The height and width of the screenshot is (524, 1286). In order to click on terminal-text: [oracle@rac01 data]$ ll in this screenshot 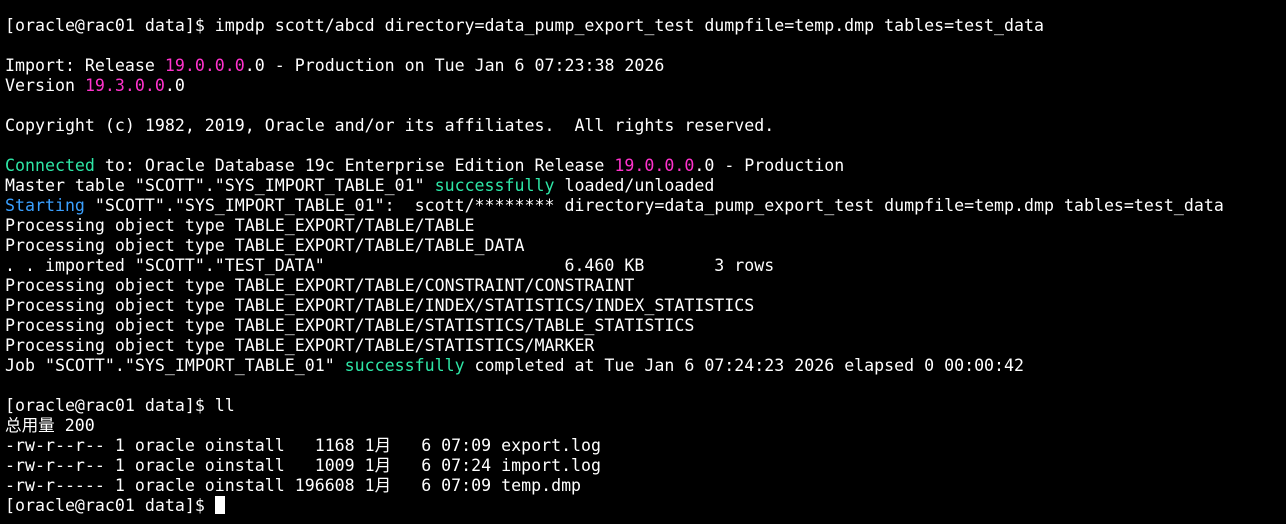, I will do `click(120, 405)`.